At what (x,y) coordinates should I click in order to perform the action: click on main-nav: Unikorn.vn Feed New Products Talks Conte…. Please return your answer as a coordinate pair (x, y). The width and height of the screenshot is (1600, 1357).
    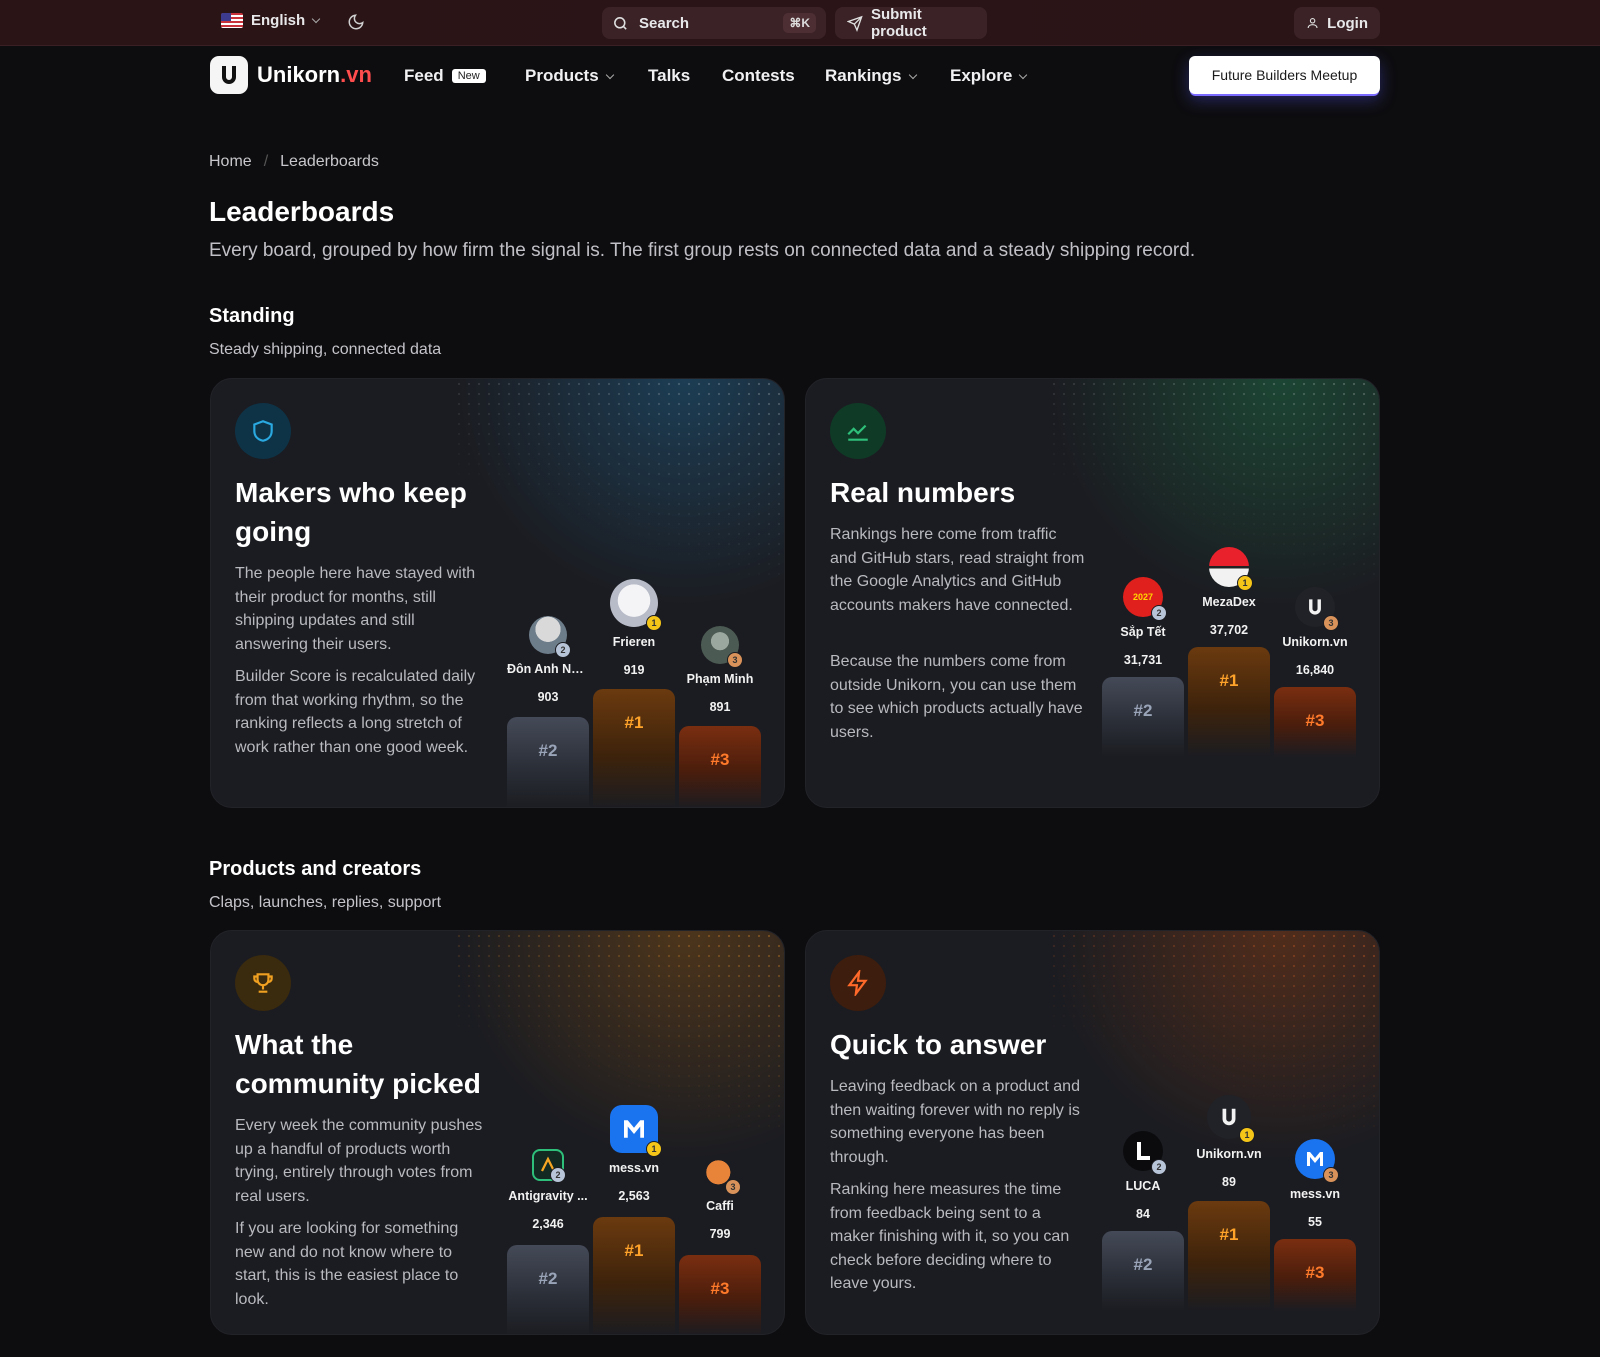
    Looking at the image, I should click on (800, 76).